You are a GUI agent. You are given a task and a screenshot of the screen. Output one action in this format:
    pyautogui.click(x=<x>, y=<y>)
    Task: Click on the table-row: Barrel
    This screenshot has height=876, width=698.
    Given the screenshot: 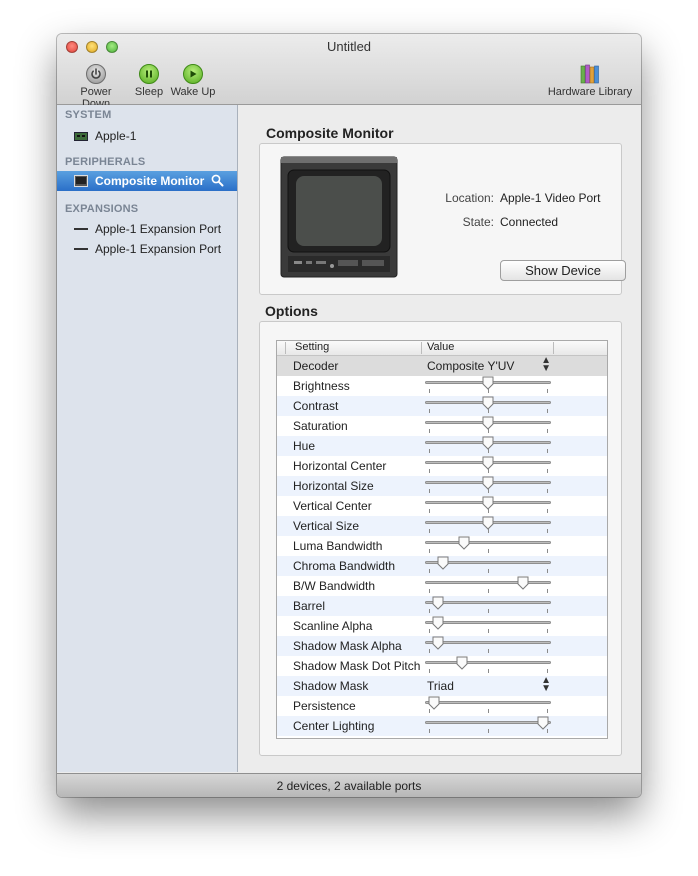 What is the action you would take?
    pyautogui.click(x=442, y=606)
    